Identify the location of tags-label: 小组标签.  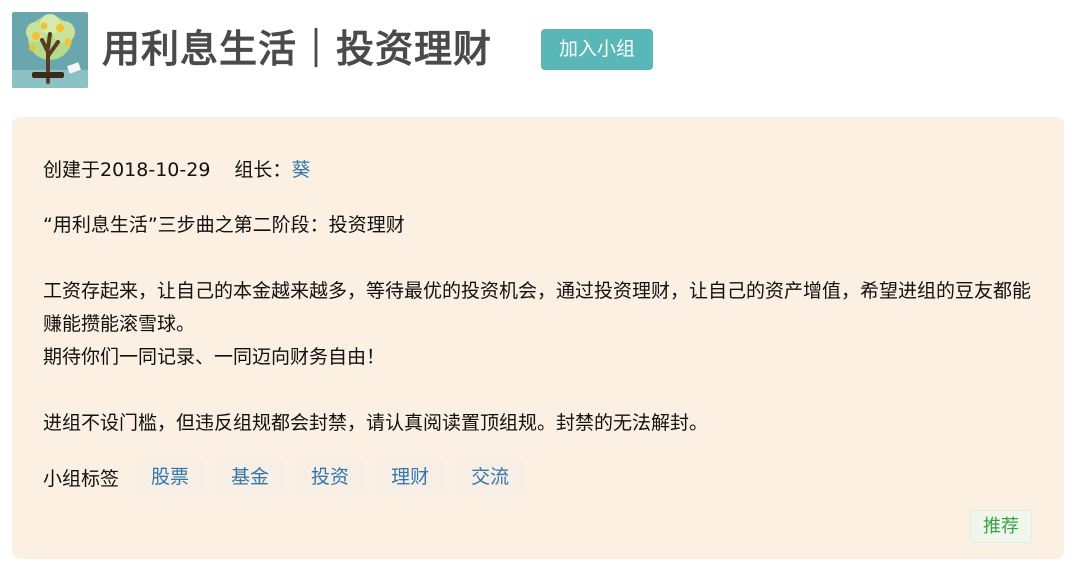
(81, 478).